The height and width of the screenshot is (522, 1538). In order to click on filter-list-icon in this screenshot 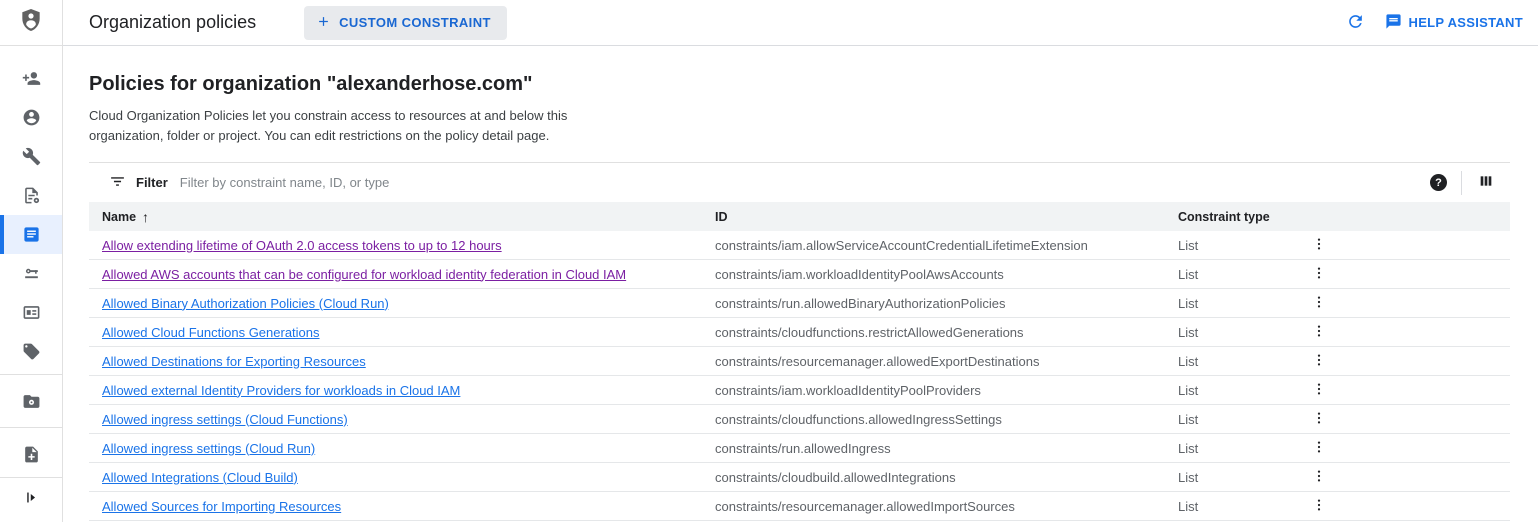, I will do `click(117, 183)`.